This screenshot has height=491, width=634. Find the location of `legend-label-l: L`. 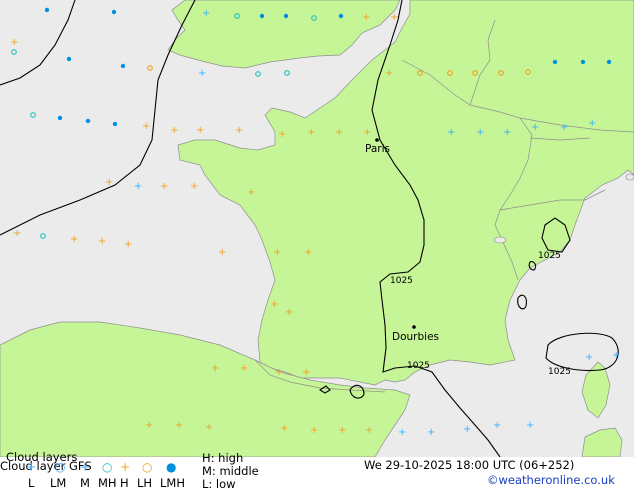

legend-label-l: L is located at coordinates (31, 483).